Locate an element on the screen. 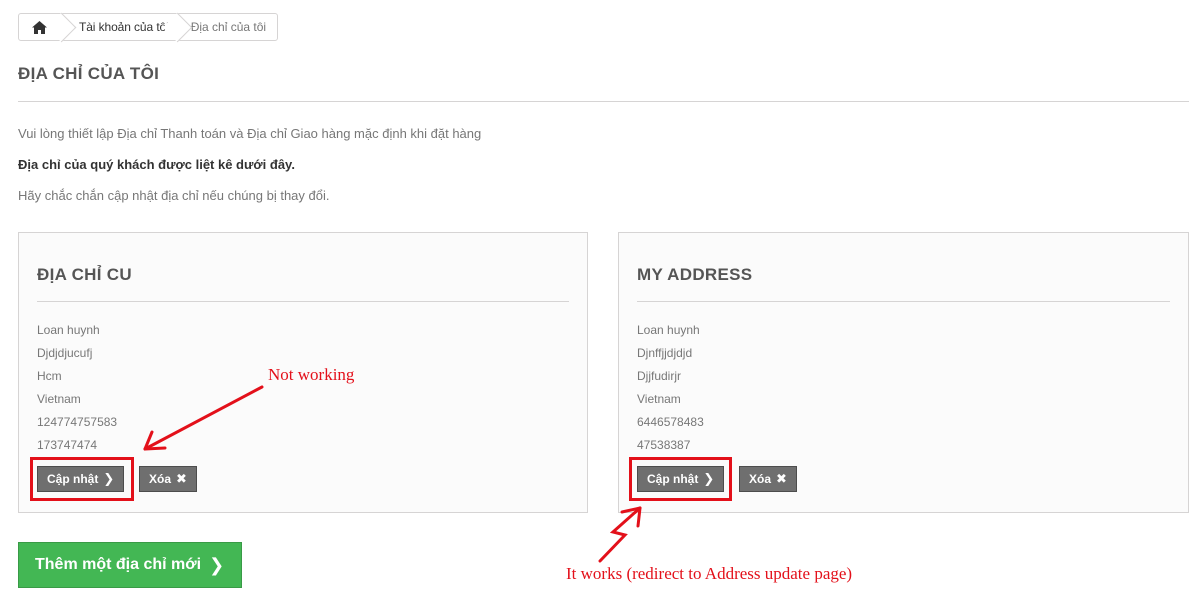  add-address-button: Thêm một địa chỉ mới ❯ is located at coordinates (130, 565).